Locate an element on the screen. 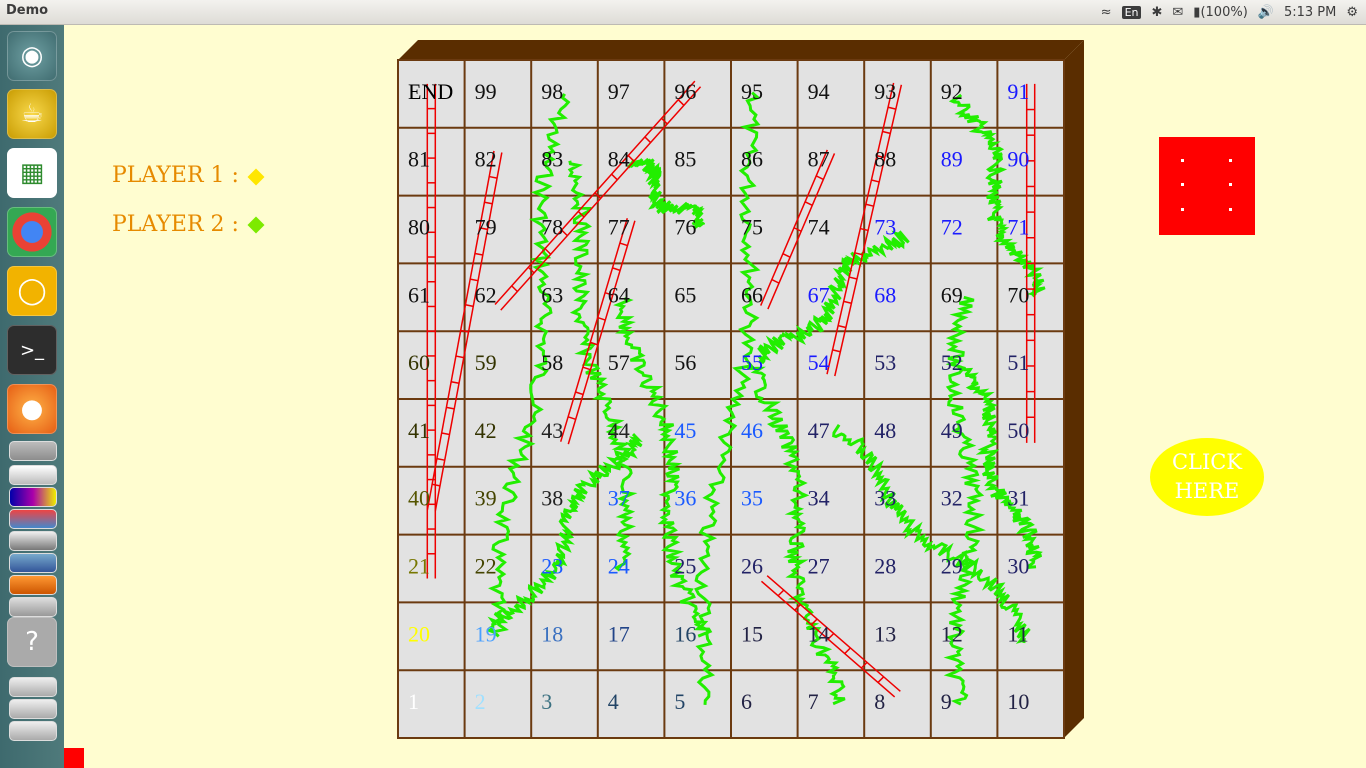 Image resolution: width=1366 pixels, height=768 pixels. cell-number-93: 93 is located at coordinates (885, 91).